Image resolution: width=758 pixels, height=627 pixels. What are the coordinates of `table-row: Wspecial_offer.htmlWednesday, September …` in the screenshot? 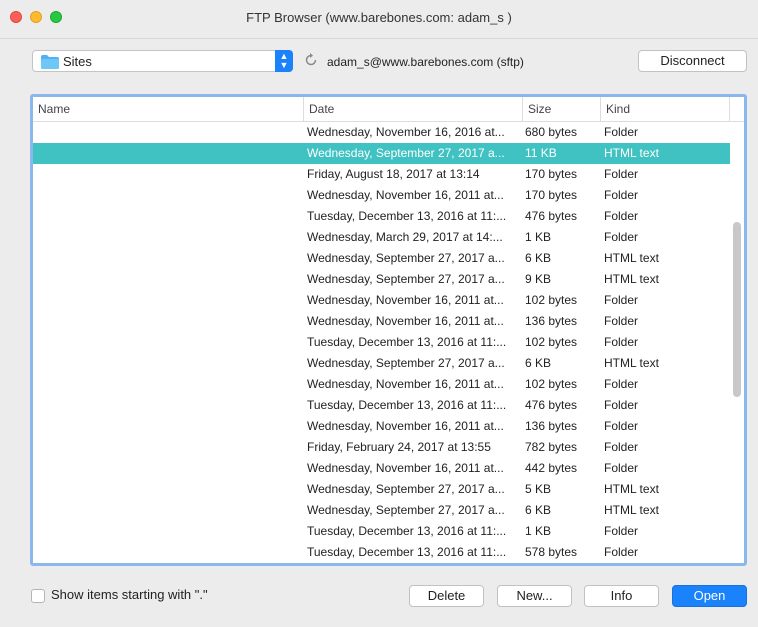 It's located at (381, 510).